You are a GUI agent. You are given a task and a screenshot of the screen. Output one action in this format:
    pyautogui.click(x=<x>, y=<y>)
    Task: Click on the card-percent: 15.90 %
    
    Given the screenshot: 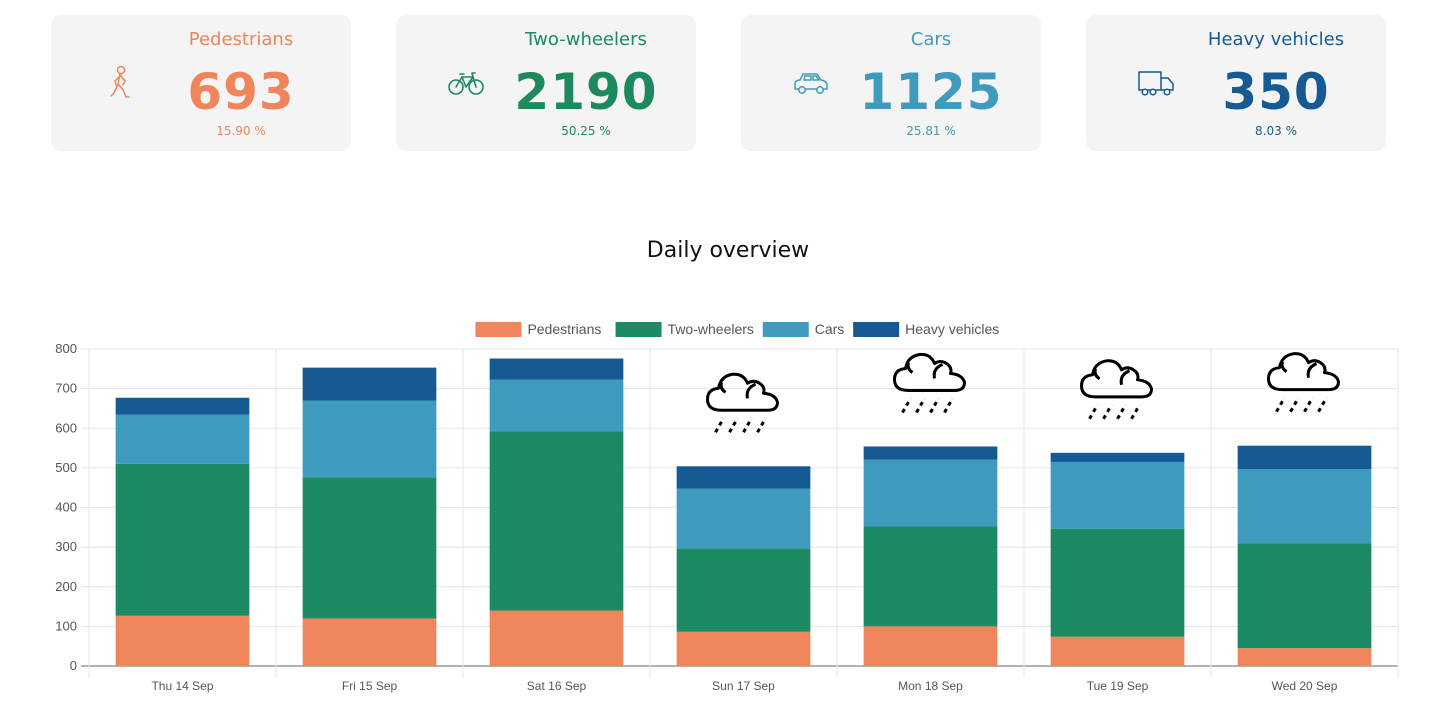 What is the action you would take?
    pyautogui.click(x=241, y=131)
    